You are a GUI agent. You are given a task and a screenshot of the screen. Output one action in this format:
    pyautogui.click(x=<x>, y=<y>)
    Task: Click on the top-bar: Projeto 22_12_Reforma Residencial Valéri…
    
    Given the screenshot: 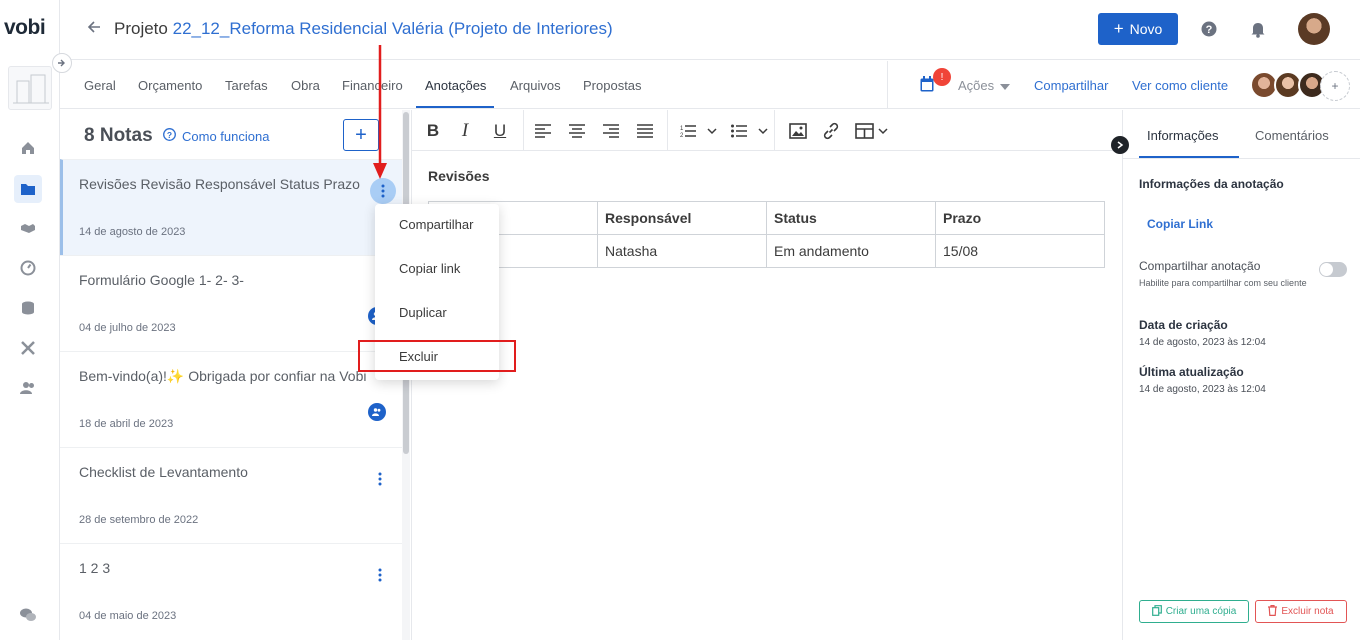 What is the action you would take?
    pyautogui.click(x=710, y=30)
    